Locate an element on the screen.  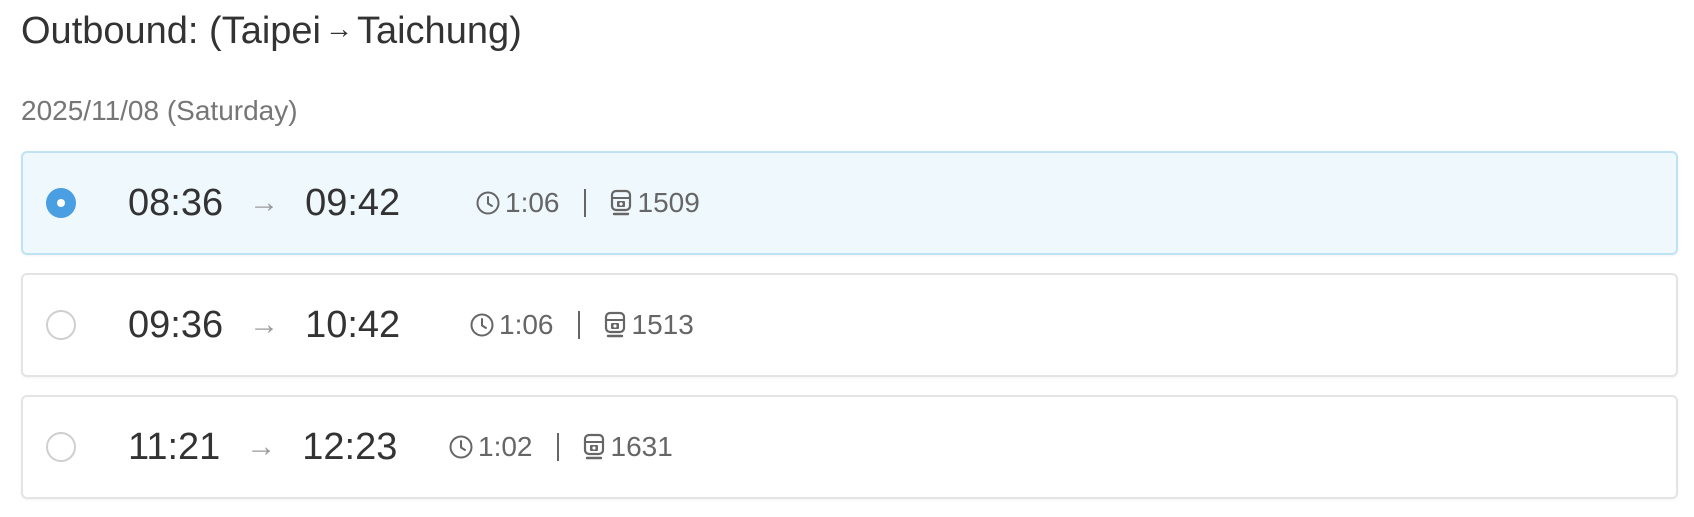
departure-time: 08:36 is located at coordinates (176, 202).